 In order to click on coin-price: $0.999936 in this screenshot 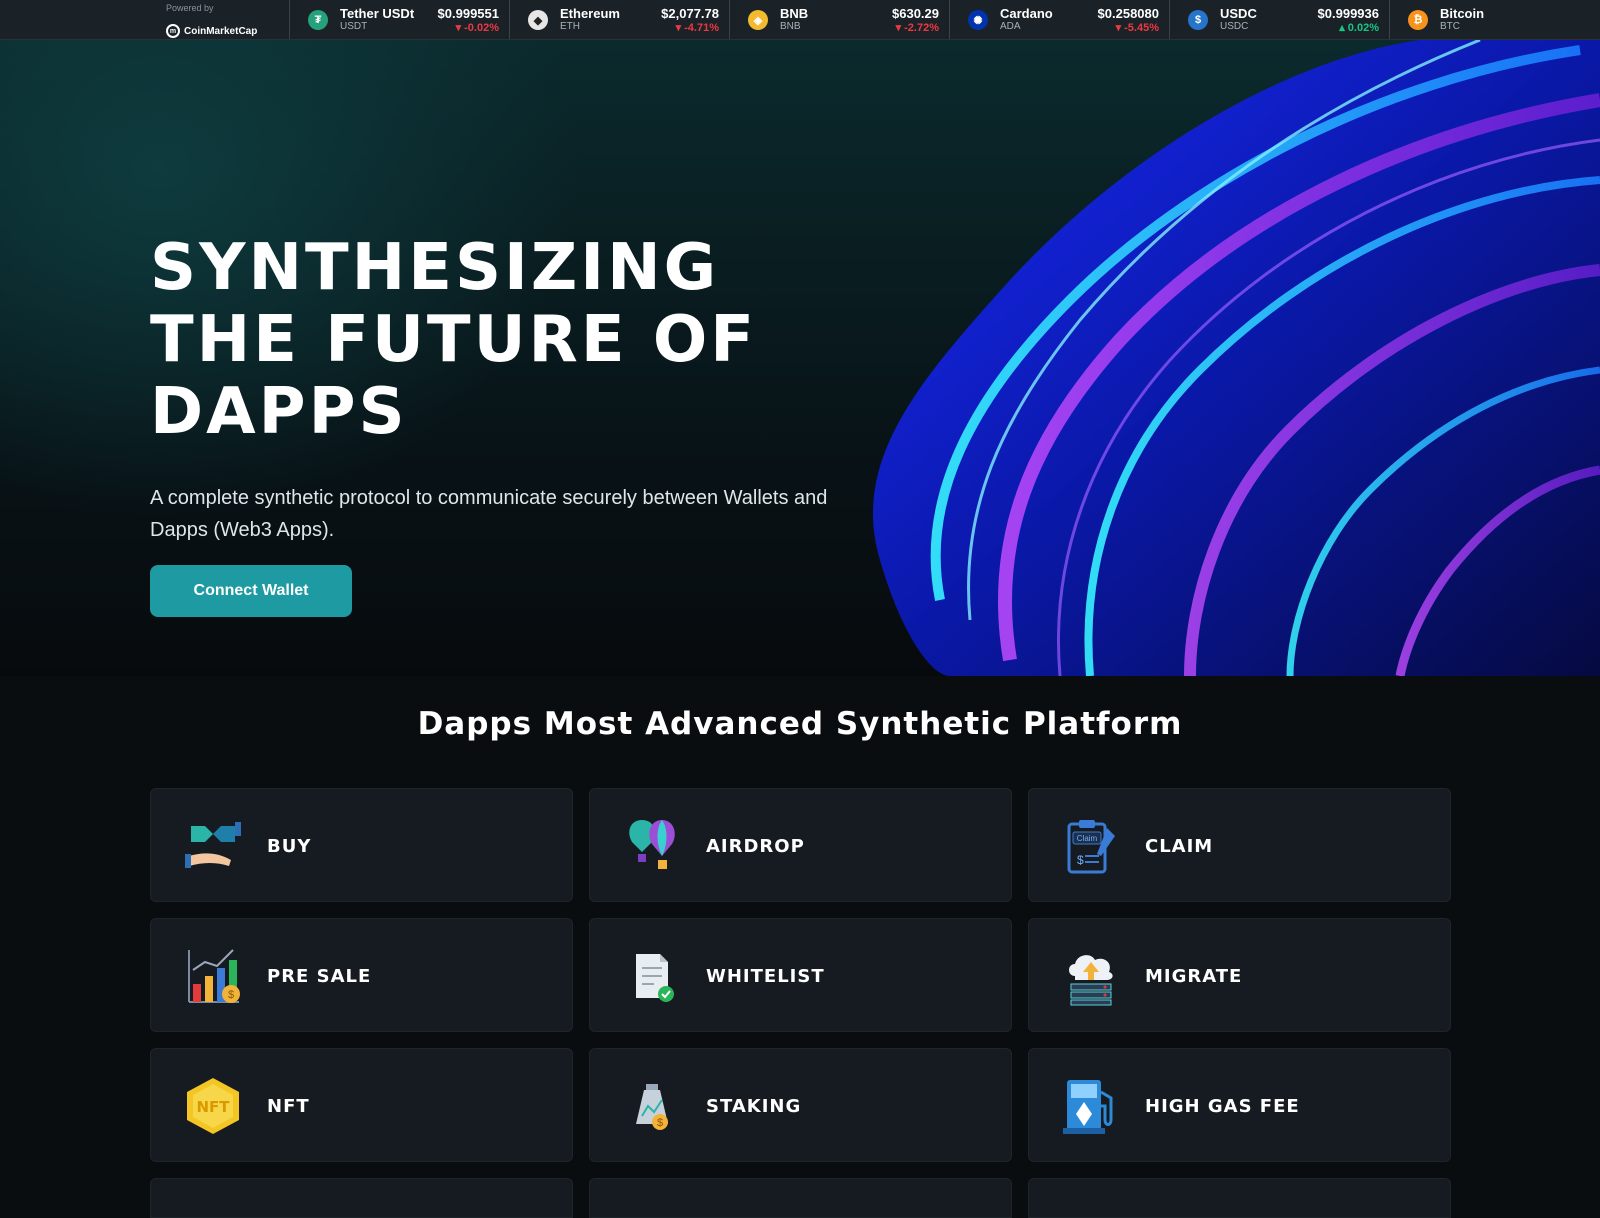, I will do `click(1348, 13)`.